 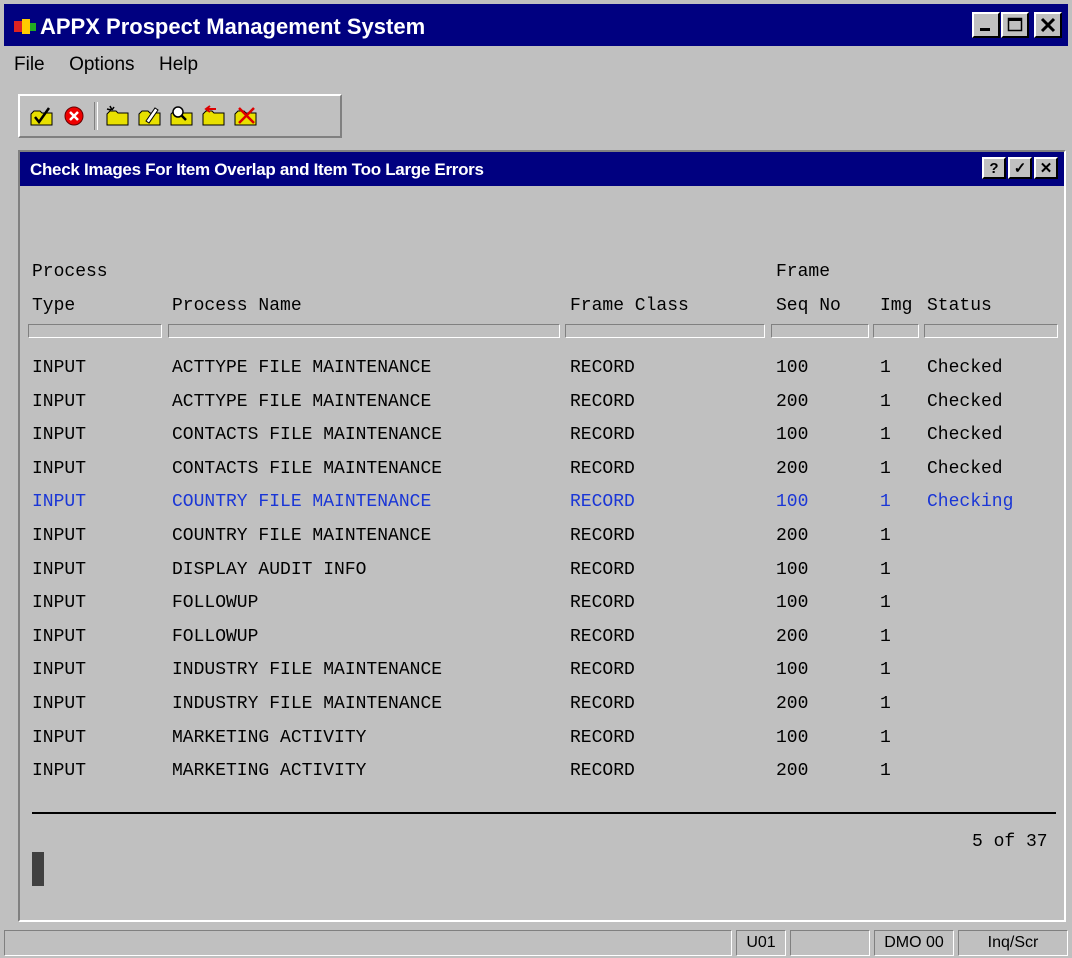 I want to click on filter-seq-no, so click(x=820, y=331).